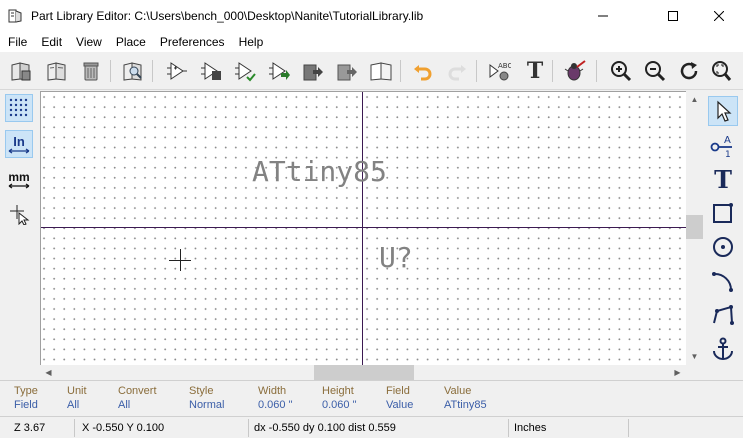  Describe the element at coordinates (719, 16) in the screenshot. I see `close-button` at that location.